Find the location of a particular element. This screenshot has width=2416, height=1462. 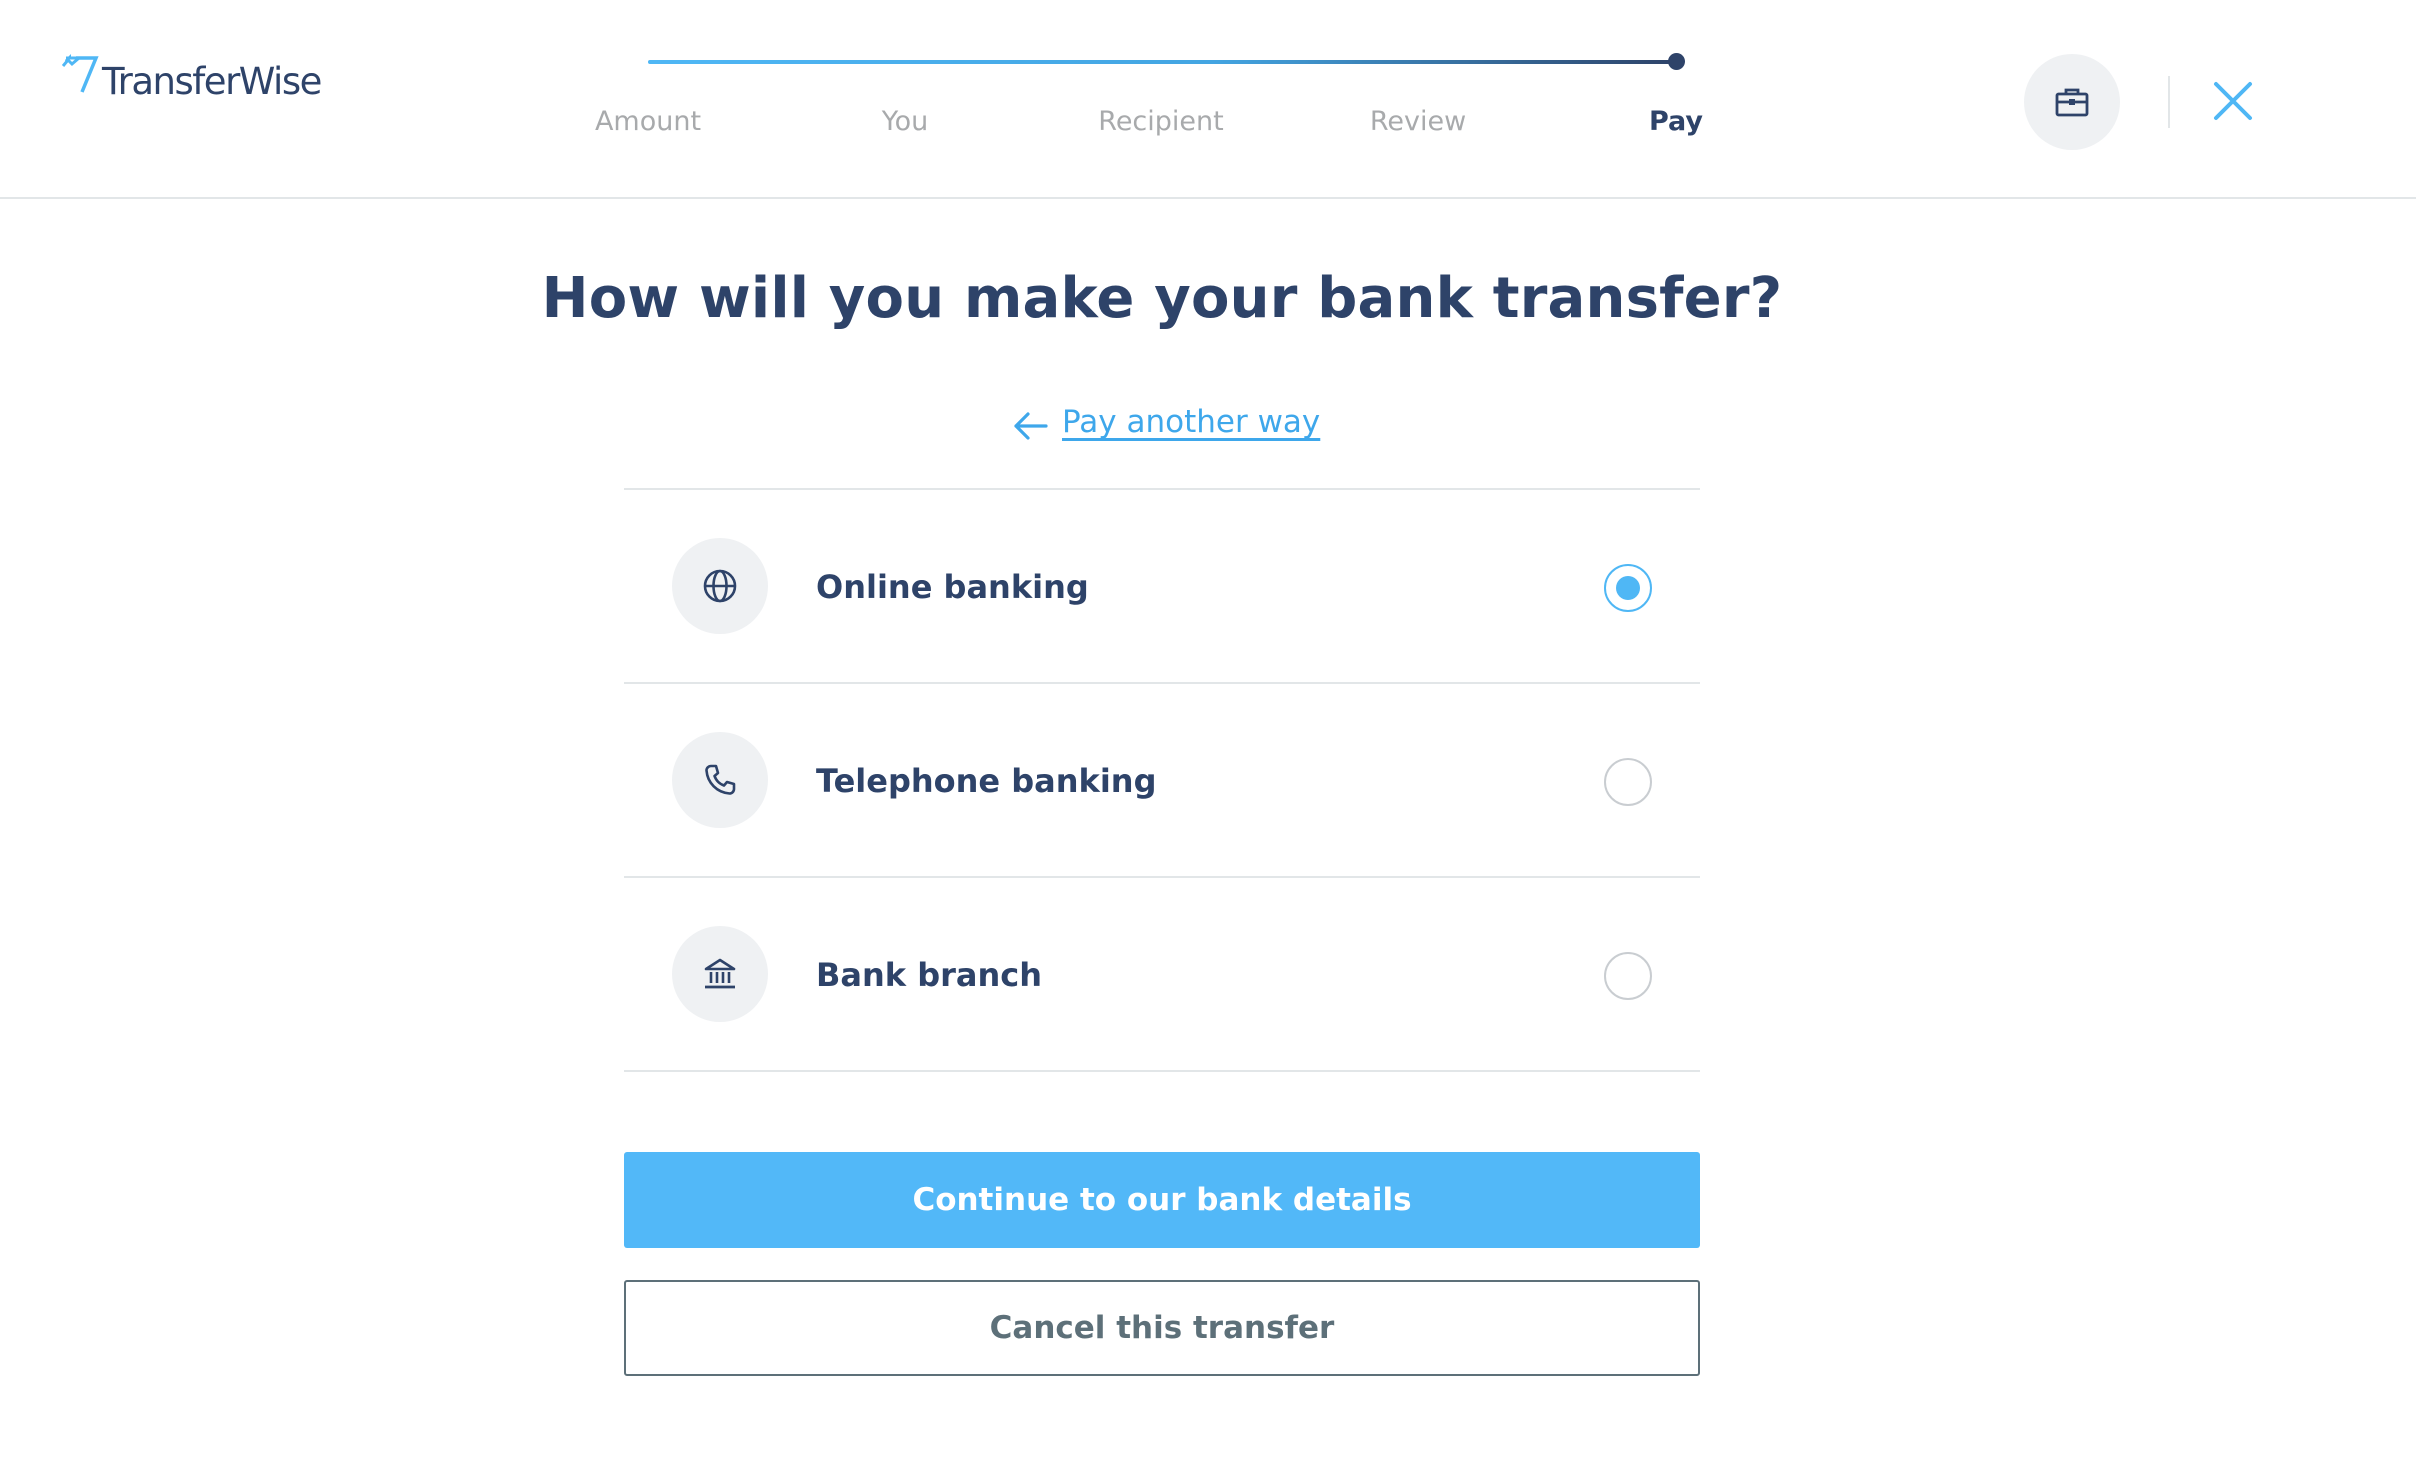

transferwise-logo: TransferWise is located at coordinates (192, 78).